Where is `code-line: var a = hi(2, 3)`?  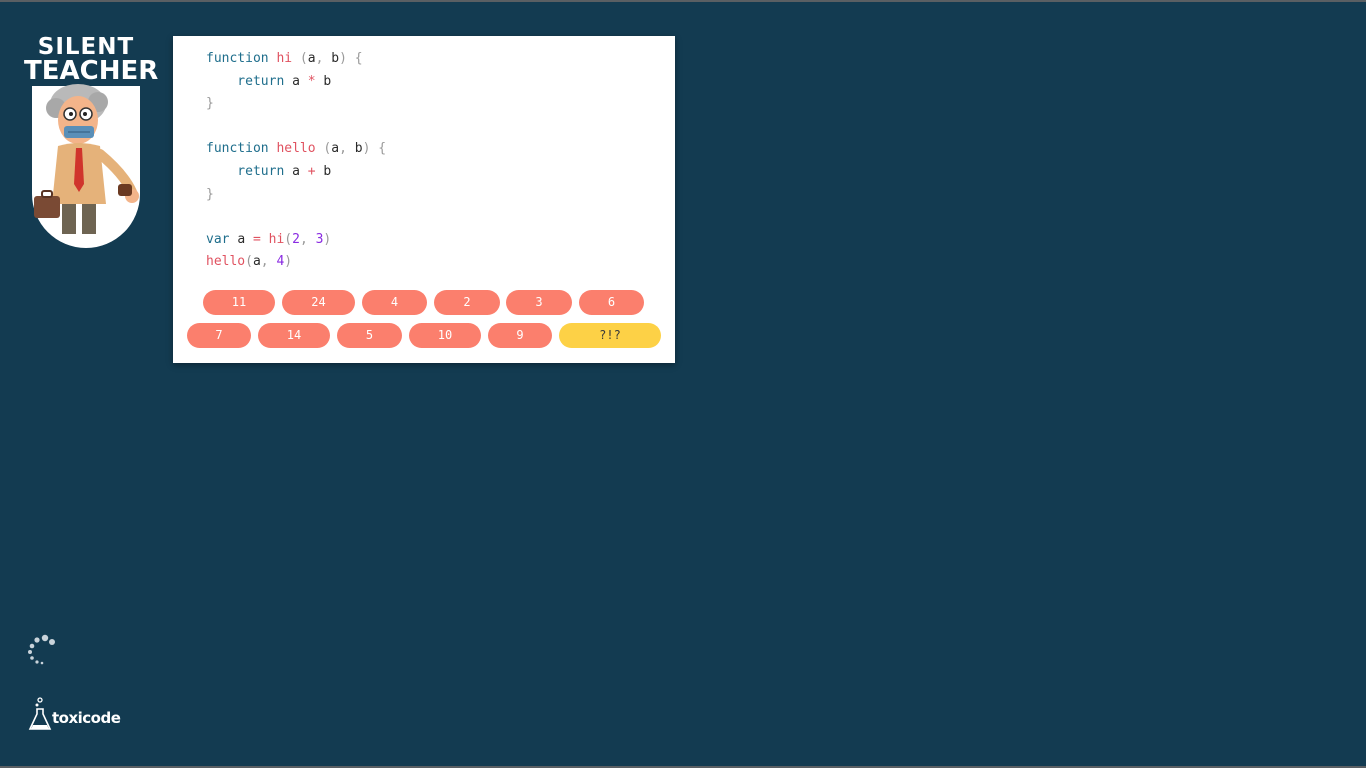
code-line: var a = hi(2, 3) is located at coordinates (296, 240).